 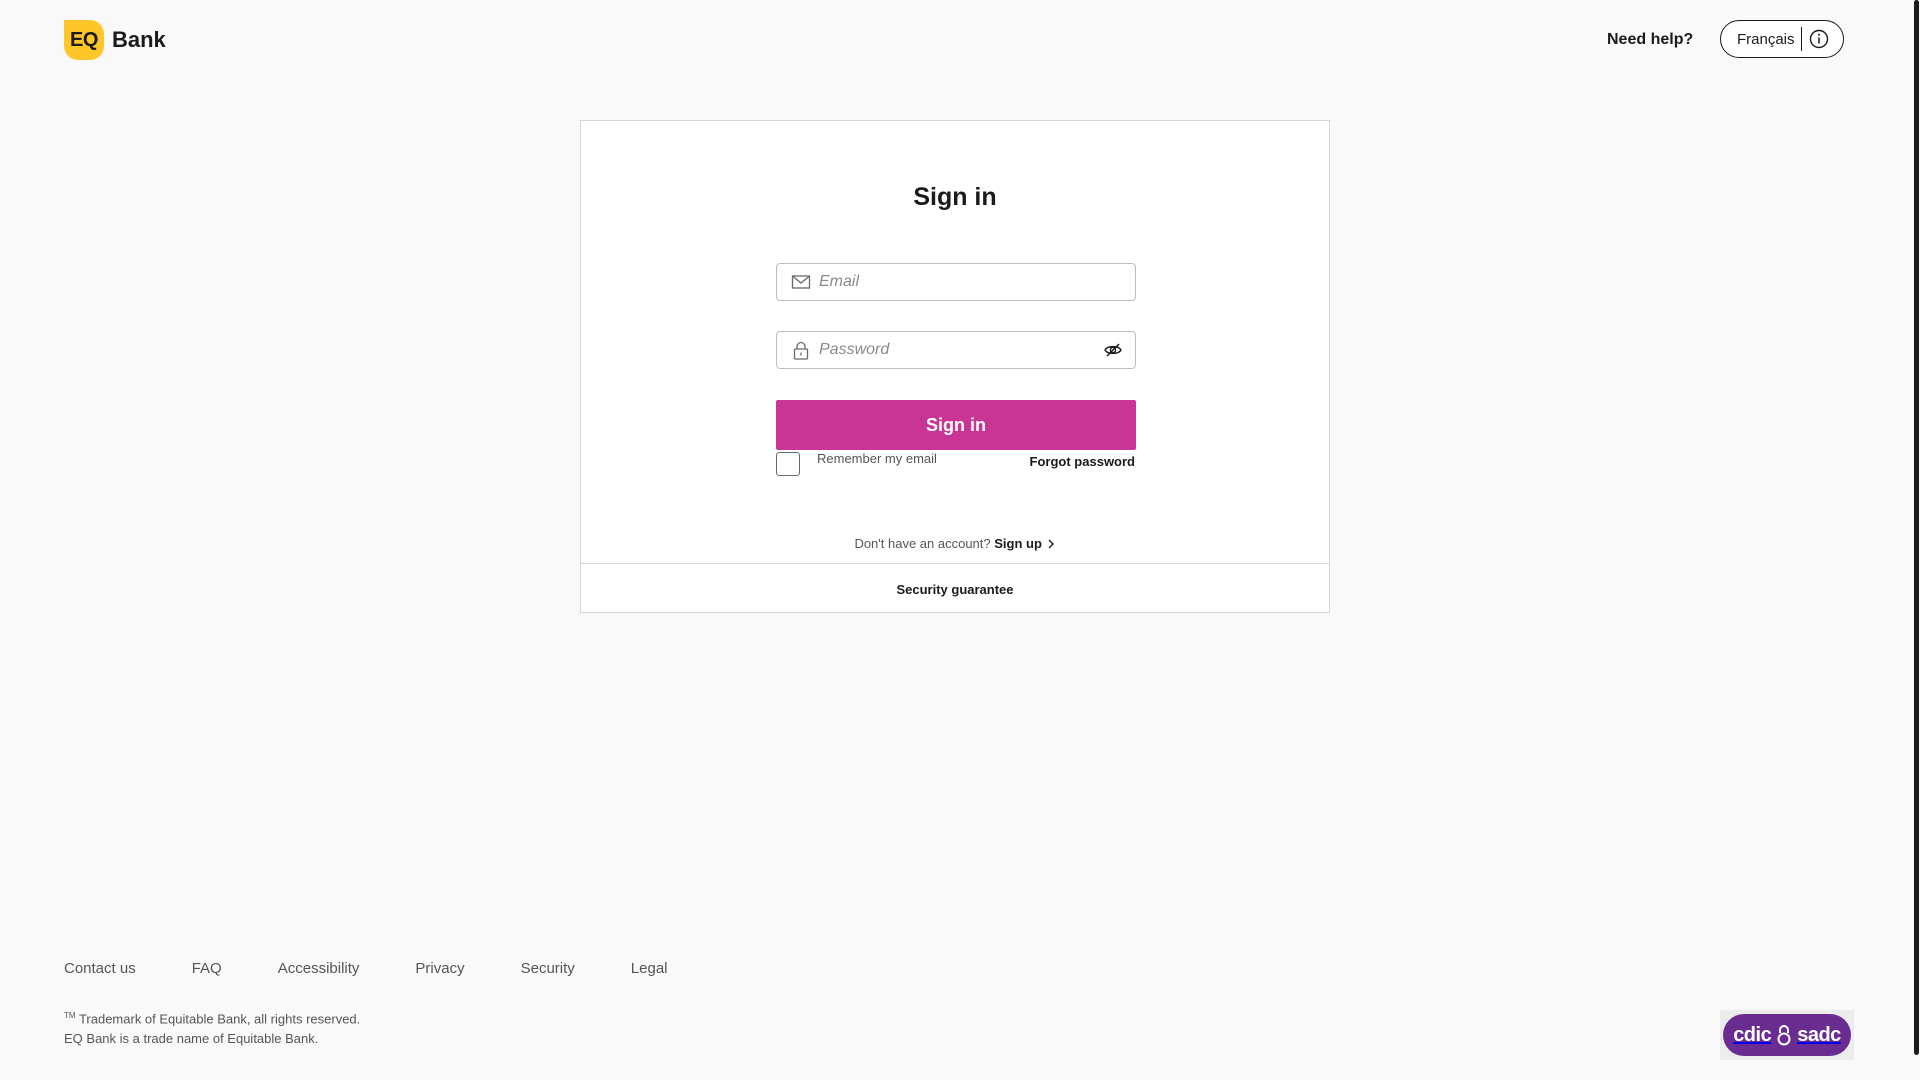 I want to click on footer-link-security: Security, so click(x=548, y=968).